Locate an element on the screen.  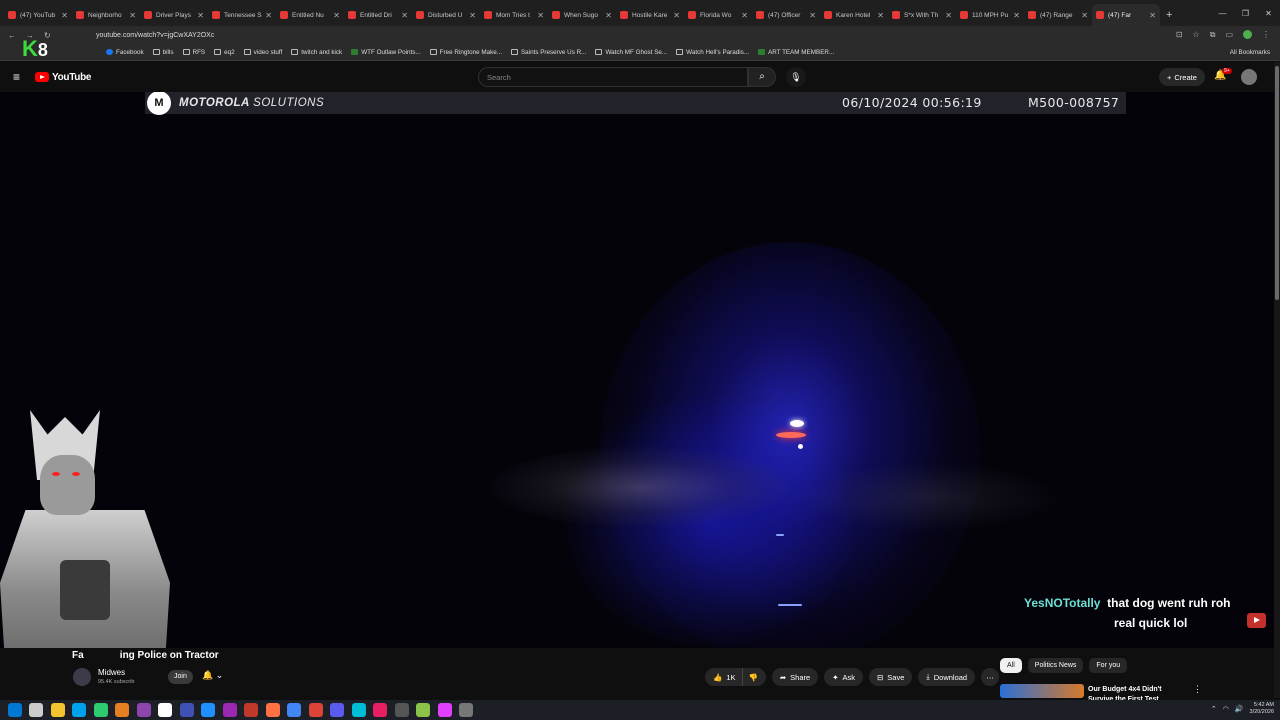
browser-tab: Florida Wo ✕ is located at coordinates (718, 15).